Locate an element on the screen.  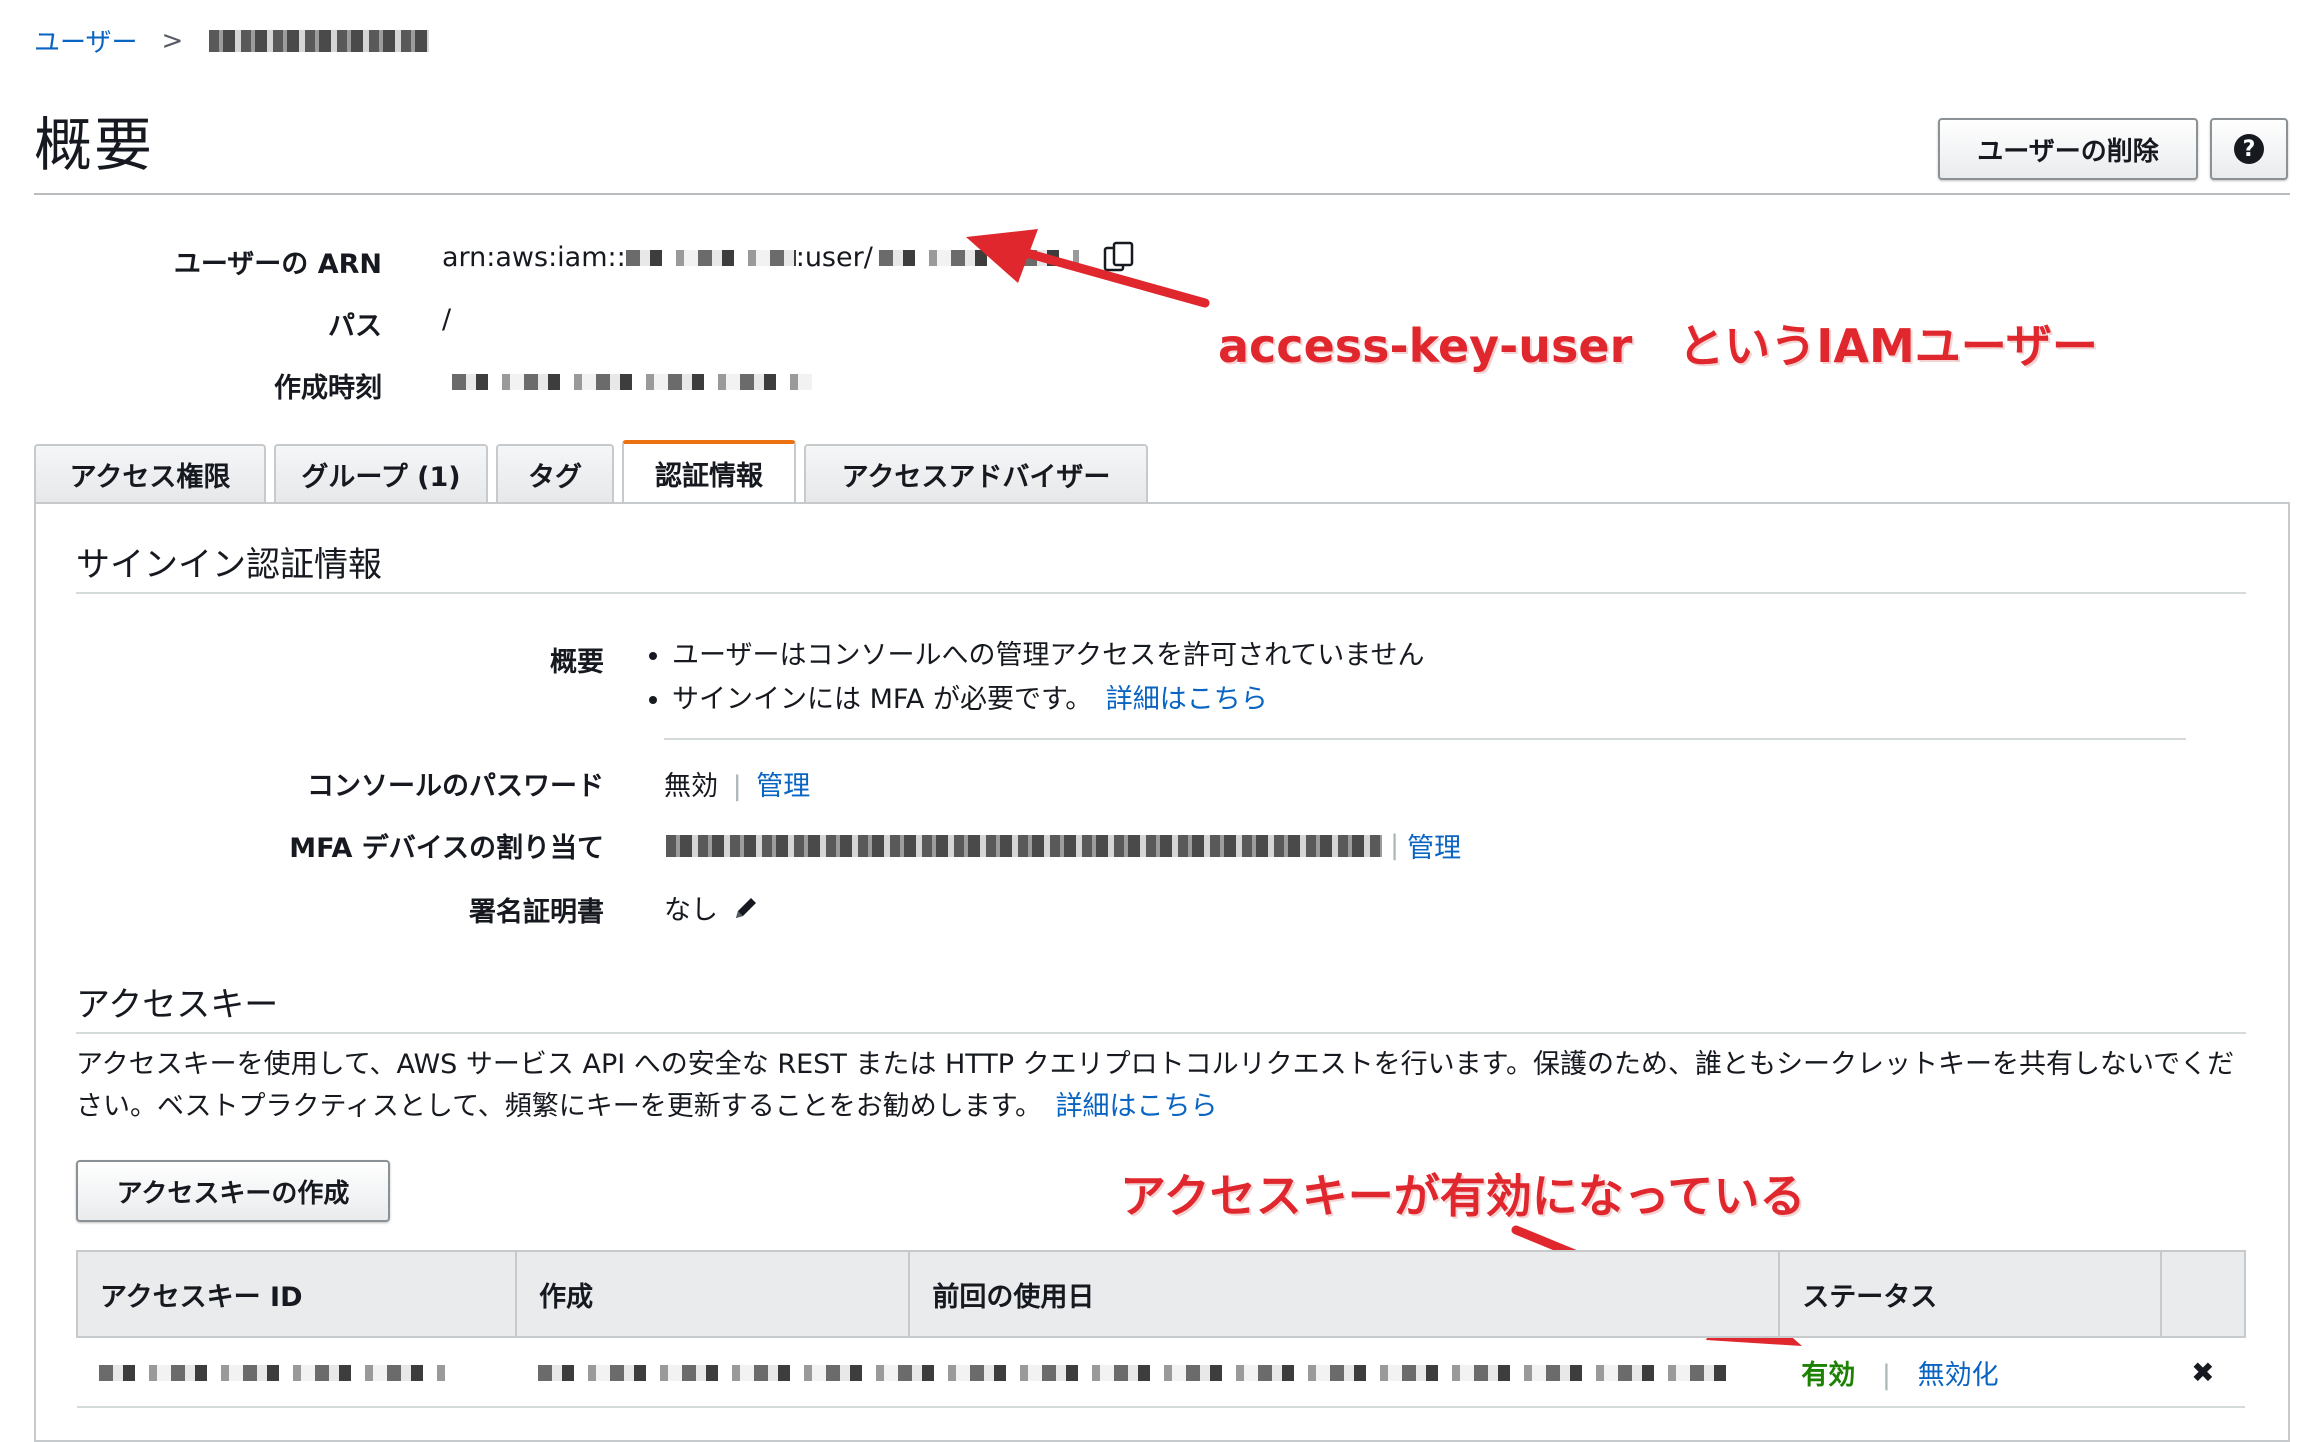
console-password-value: 無効 is located at coordinates (691, 786).